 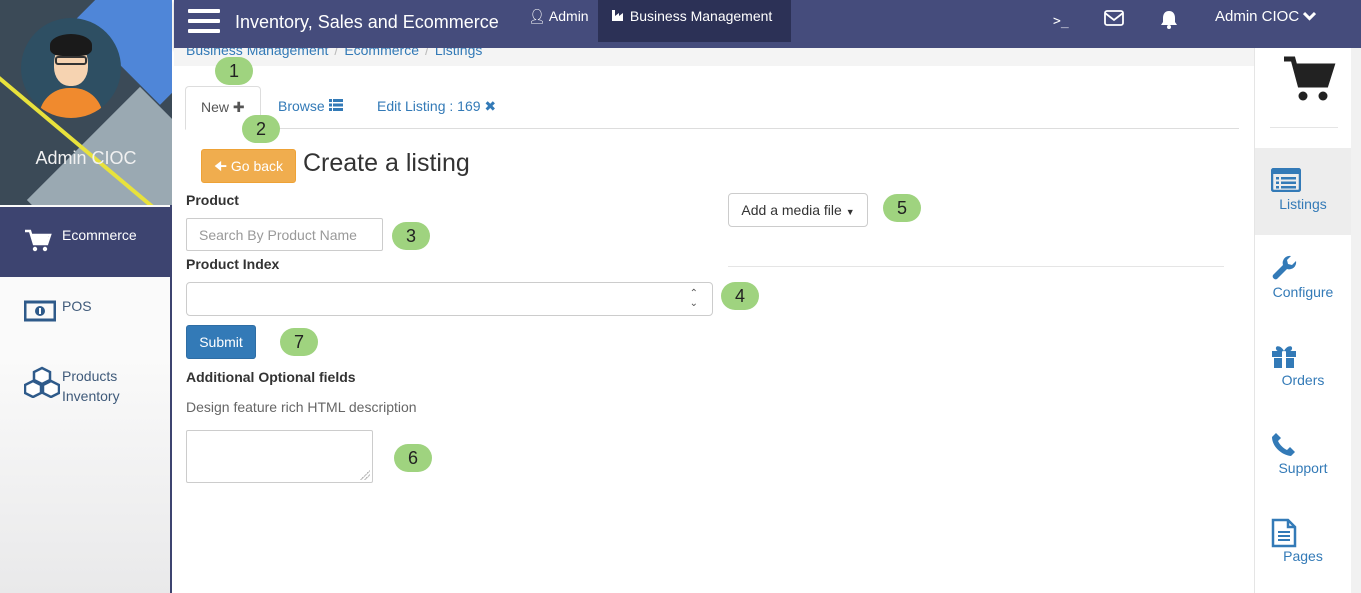 I want to click on user-menu: Admin CIOC, so click(x=1266, y=16).